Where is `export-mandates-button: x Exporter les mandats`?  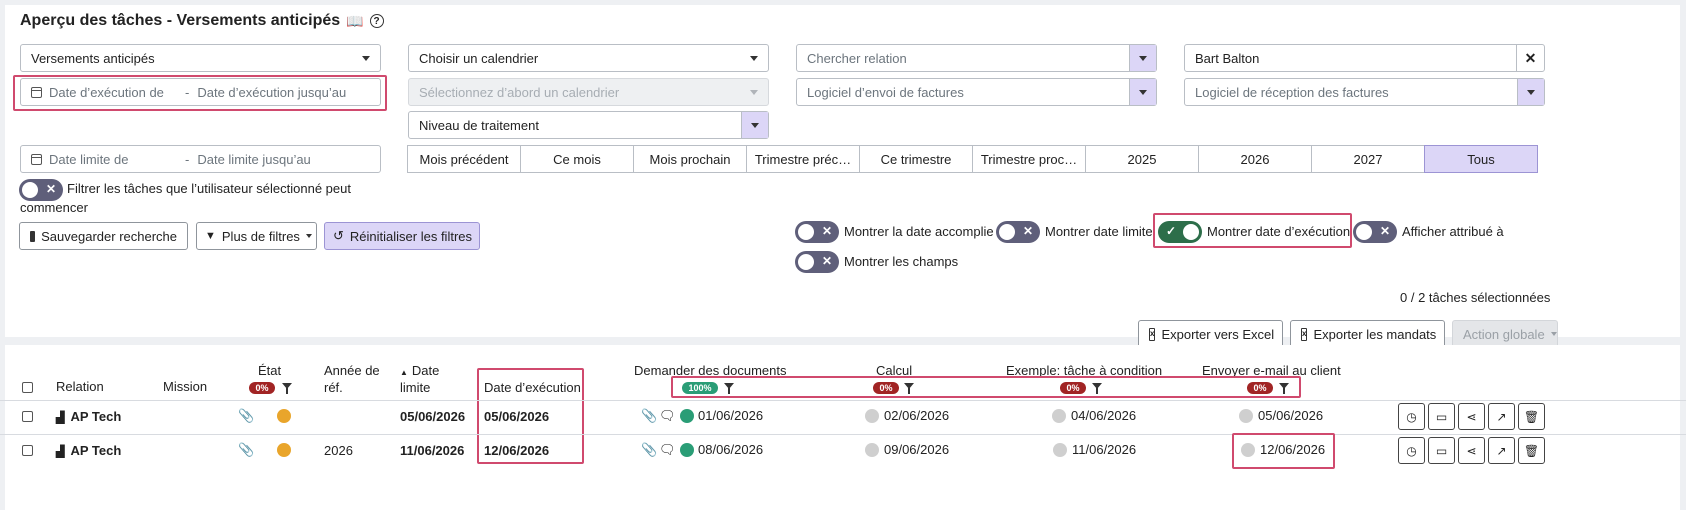 export-mandates-button: x Exporter les mandats is located at coordinates (1367, 334).